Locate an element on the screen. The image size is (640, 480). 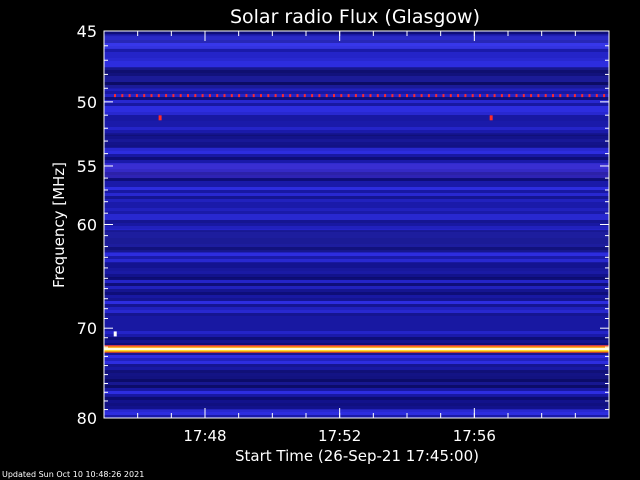
y-tick-label: 60 is located at coordinates (87, 225).